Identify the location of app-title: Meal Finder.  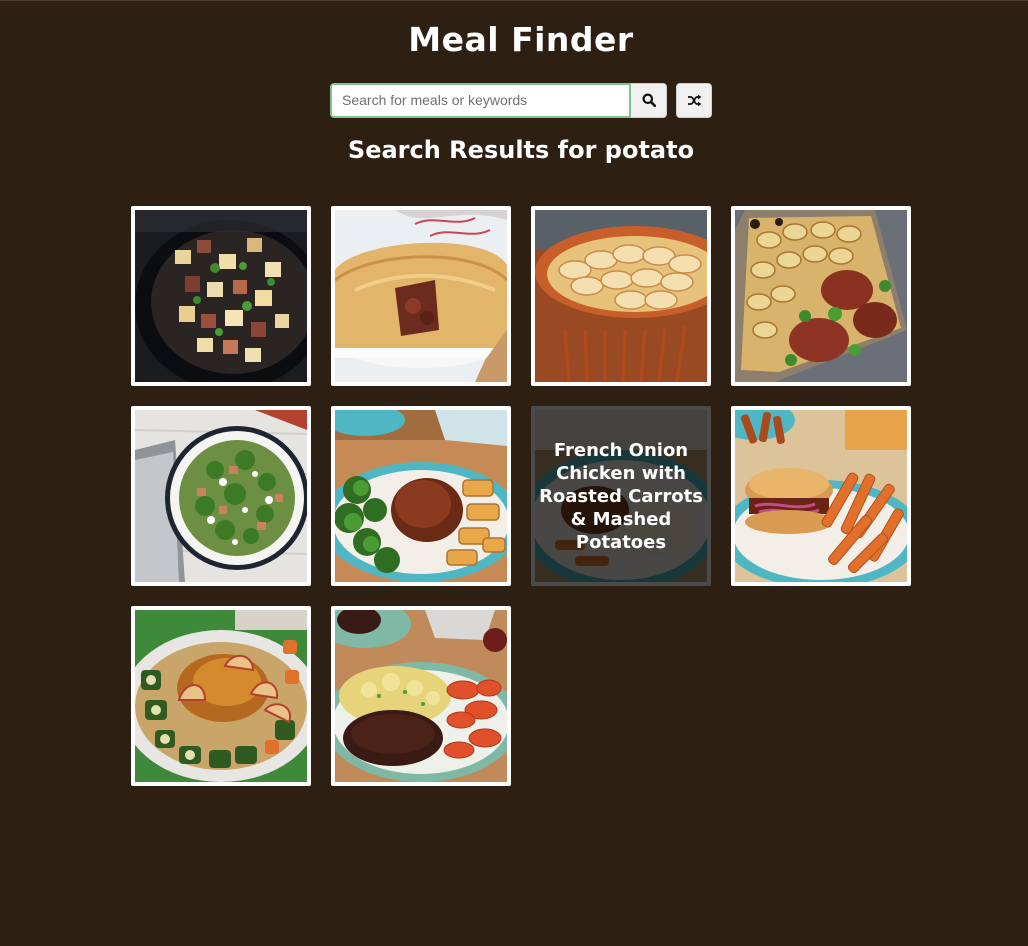
(521, 39).